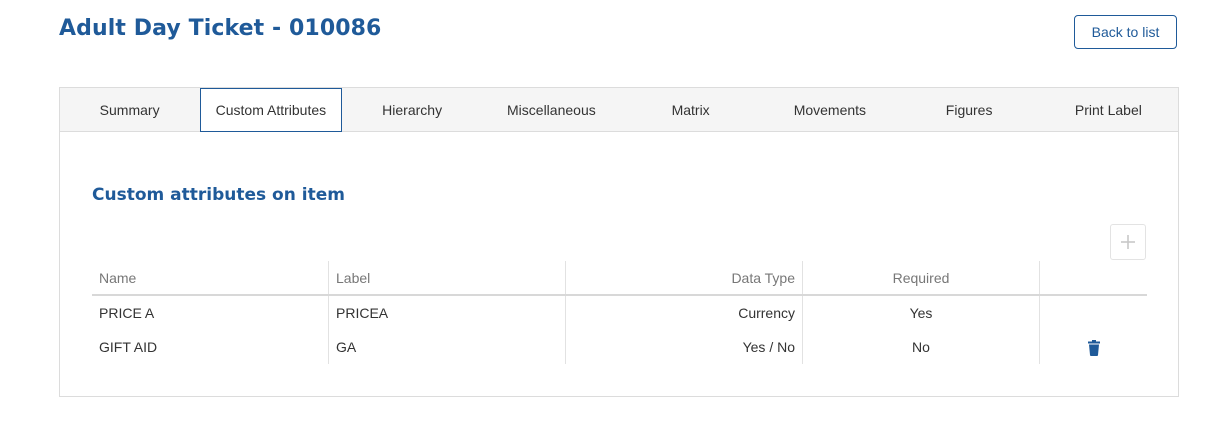 The height and width of the screenshot is (441, 1218). I want to click on plus-icon, so click(1128, 242).